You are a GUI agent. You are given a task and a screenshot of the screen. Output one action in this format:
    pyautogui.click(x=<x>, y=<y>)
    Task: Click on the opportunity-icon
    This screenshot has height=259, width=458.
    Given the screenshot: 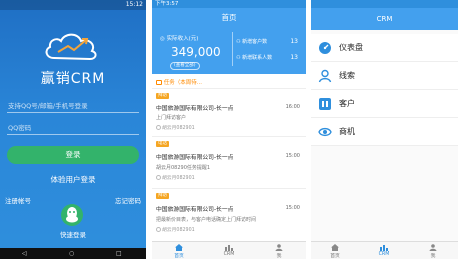 What is the action you would take?
    pyautogui.click(x=325, y=132)
    